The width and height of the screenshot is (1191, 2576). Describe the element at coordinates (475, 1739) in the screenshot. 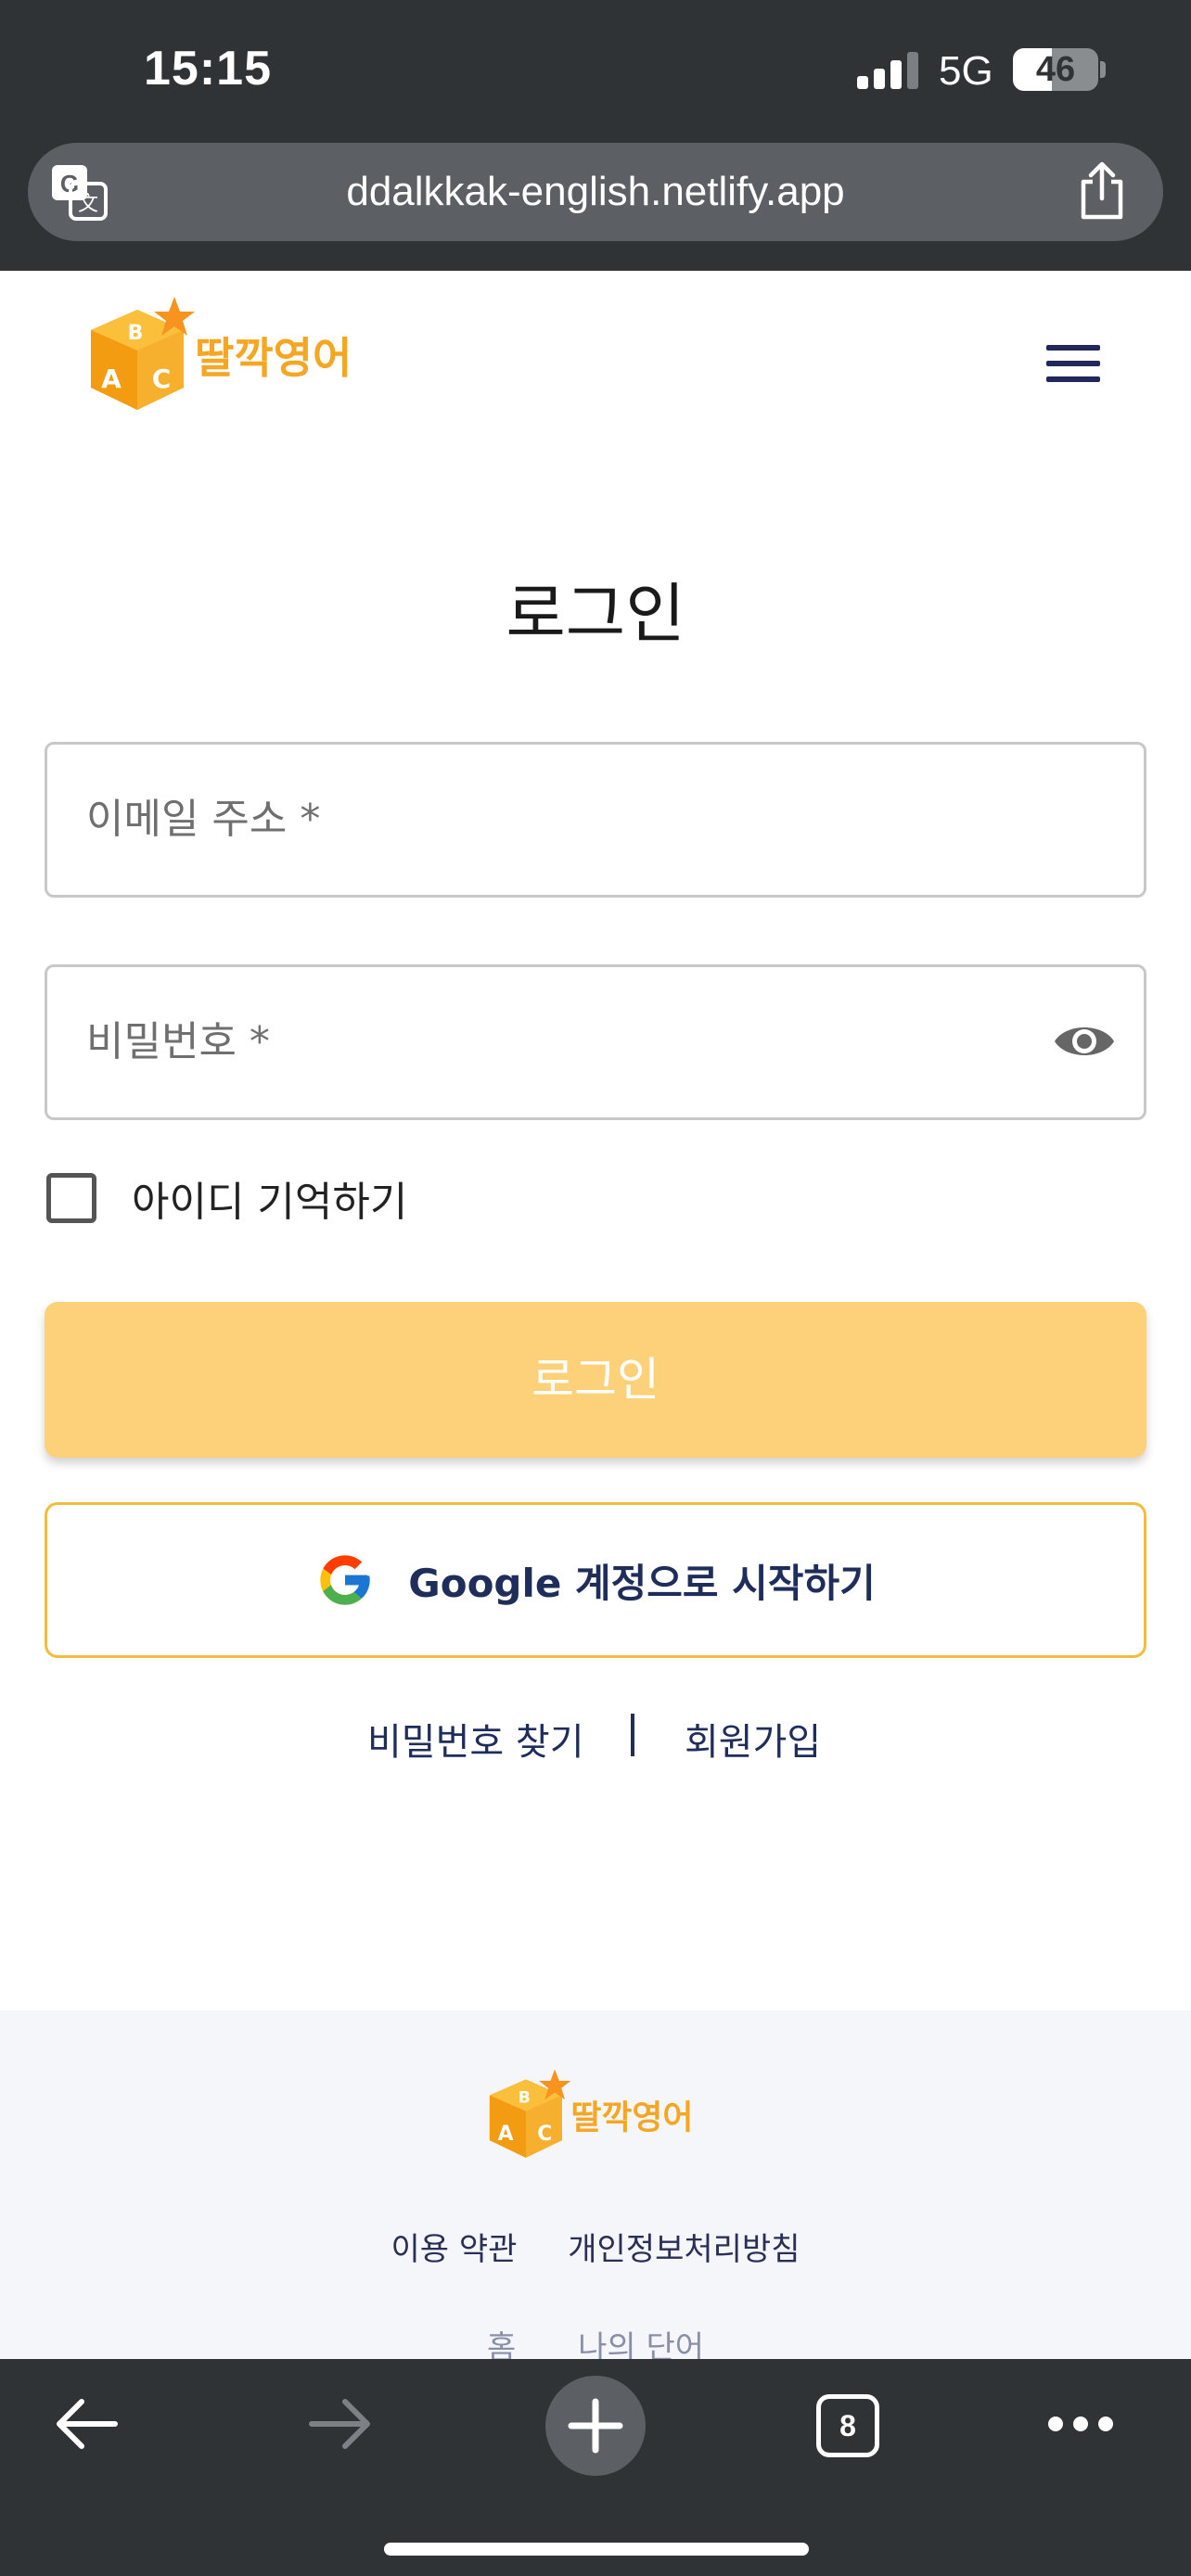

I see `find-password-link: 비밀번호 찾기` at that location.